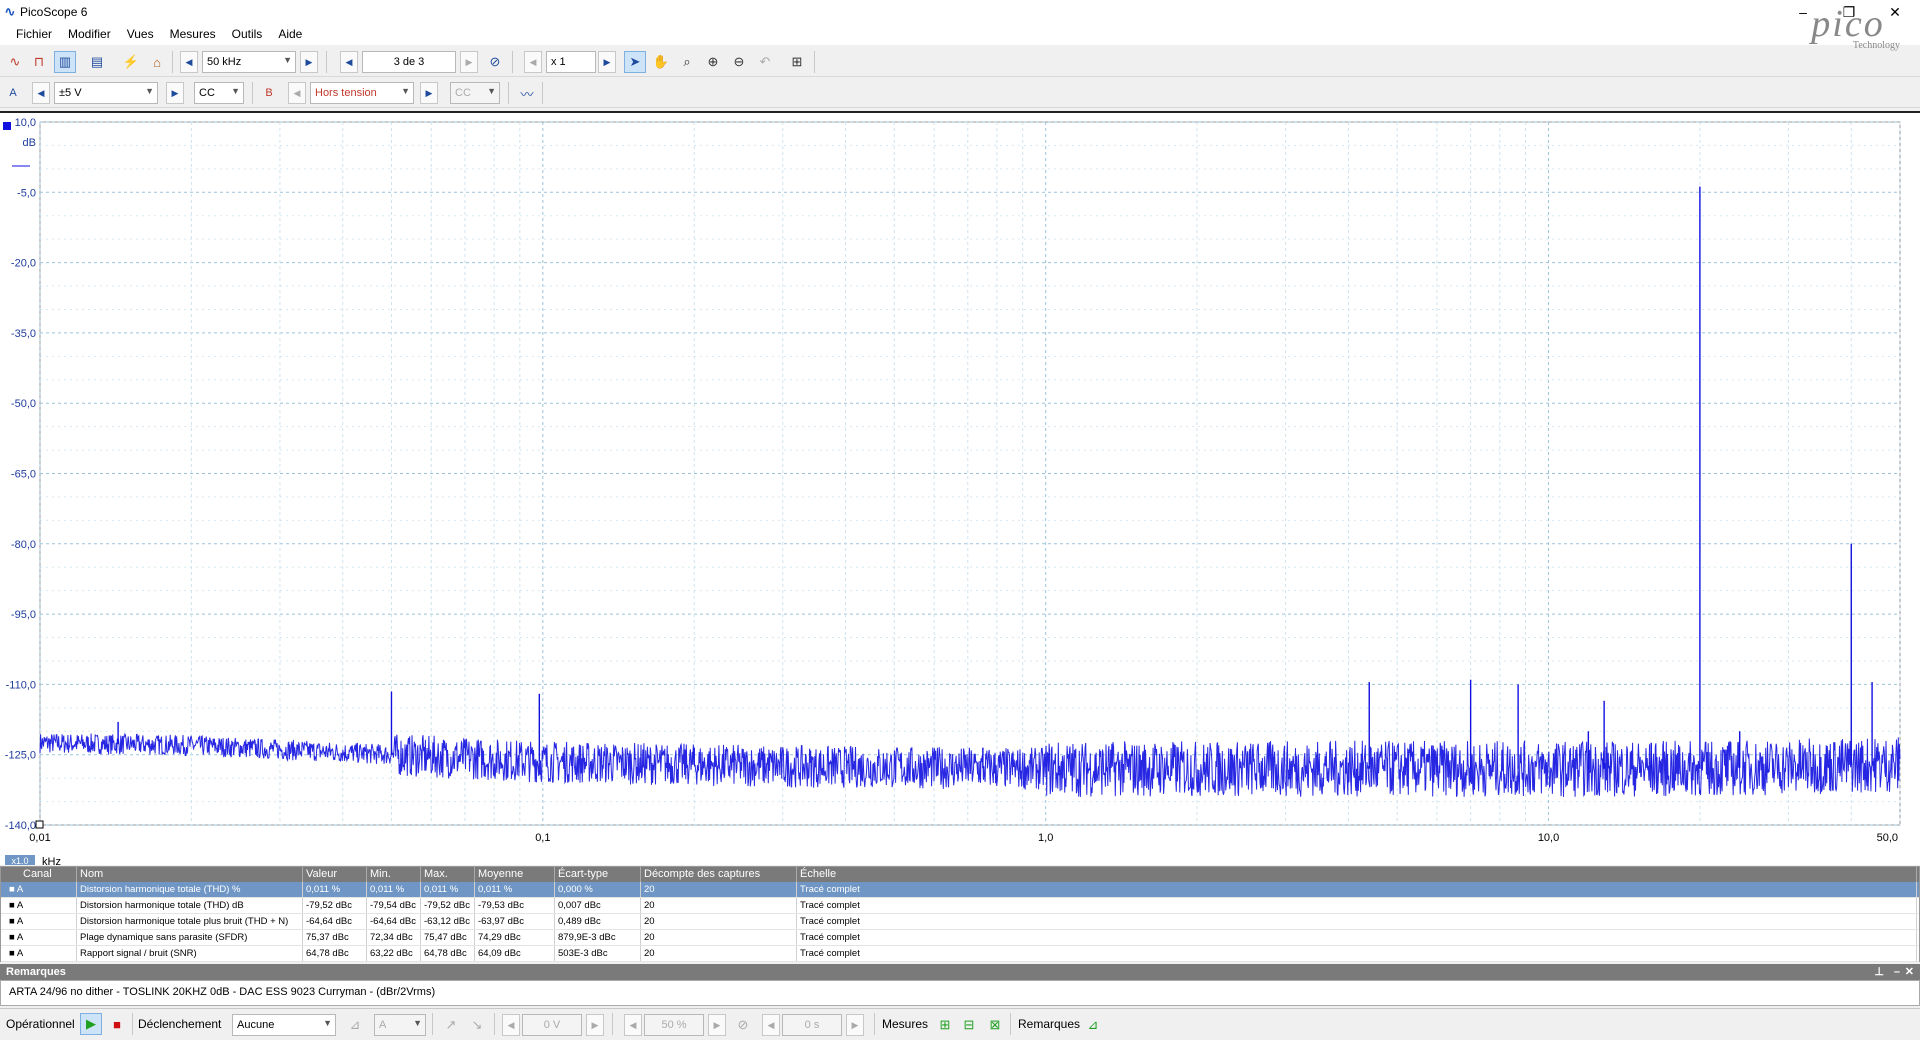 The width and height of the screenshot is (1920, 1040). Describe the element at coordinates (13, 93) in the screenshot. I see `channel-a-button: A` at that location.